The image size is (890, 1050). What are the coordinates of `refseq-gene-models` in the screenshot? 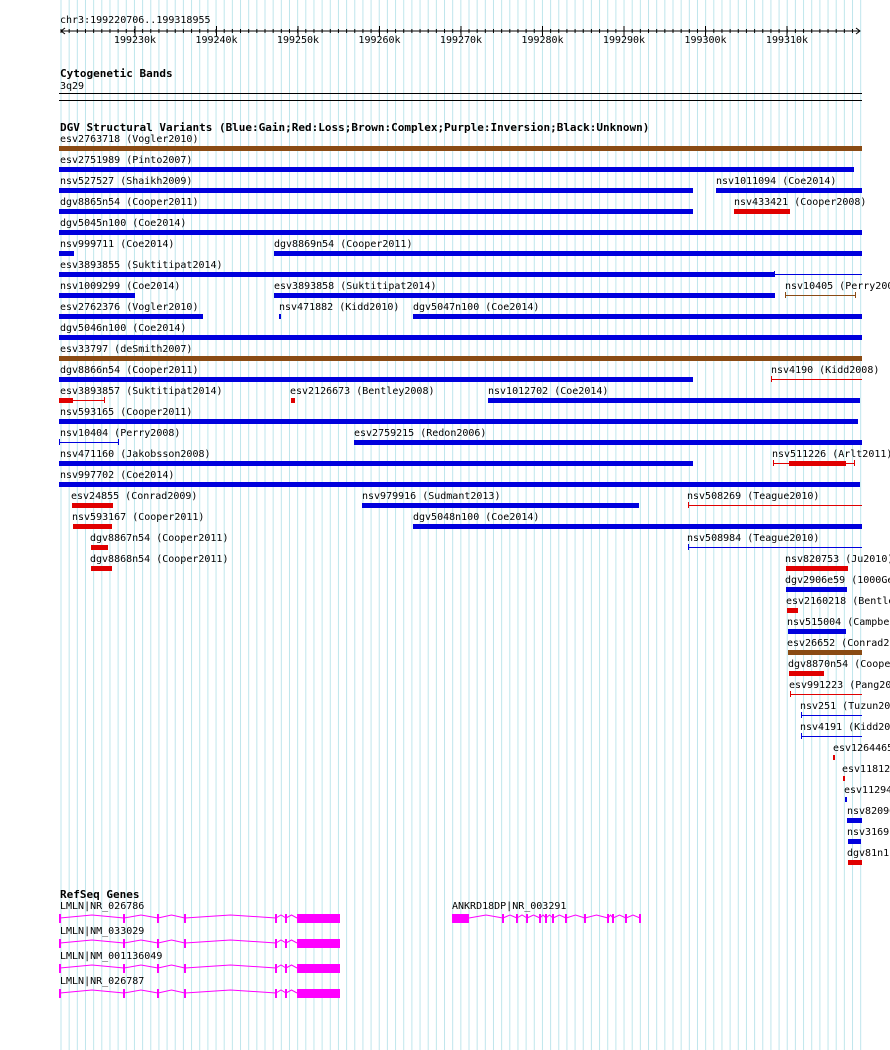 It's located at (350, 956).